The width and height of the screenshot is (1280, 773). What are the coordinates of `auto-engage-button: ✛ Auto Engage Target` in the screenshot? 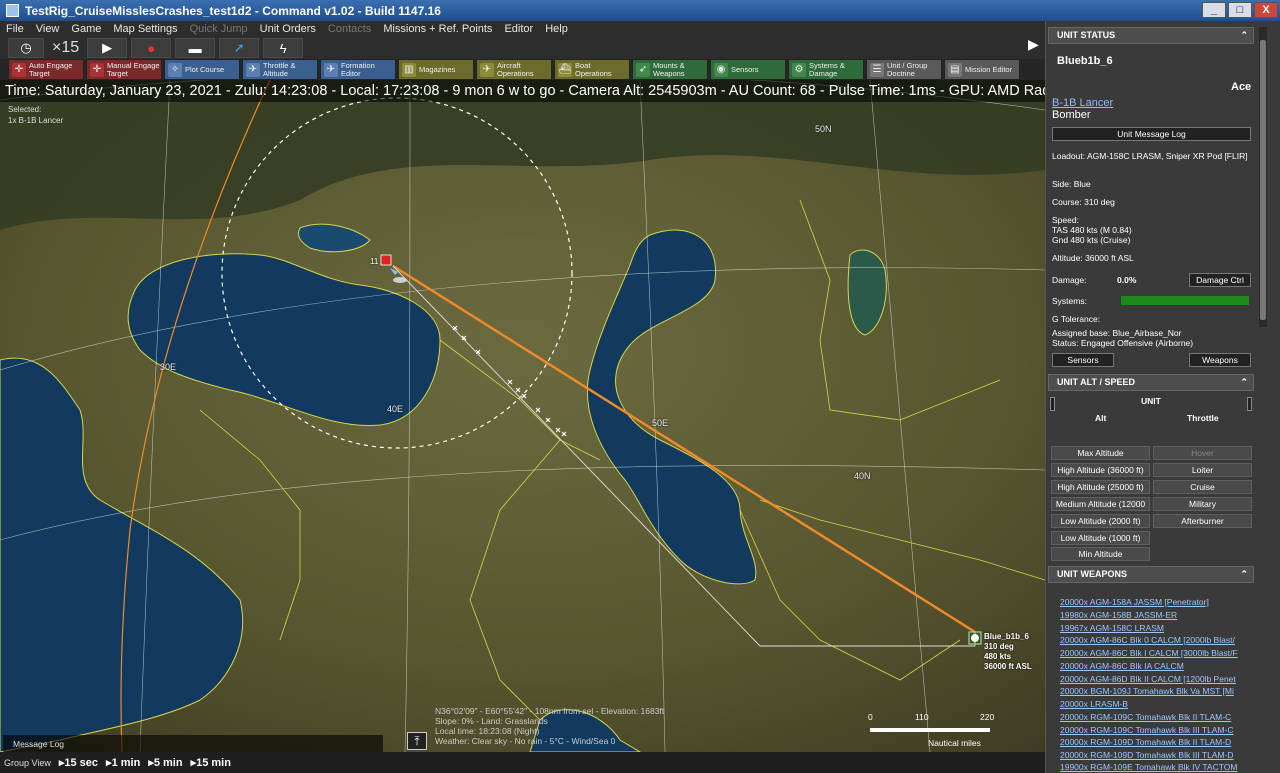 It's located at (46, 69).